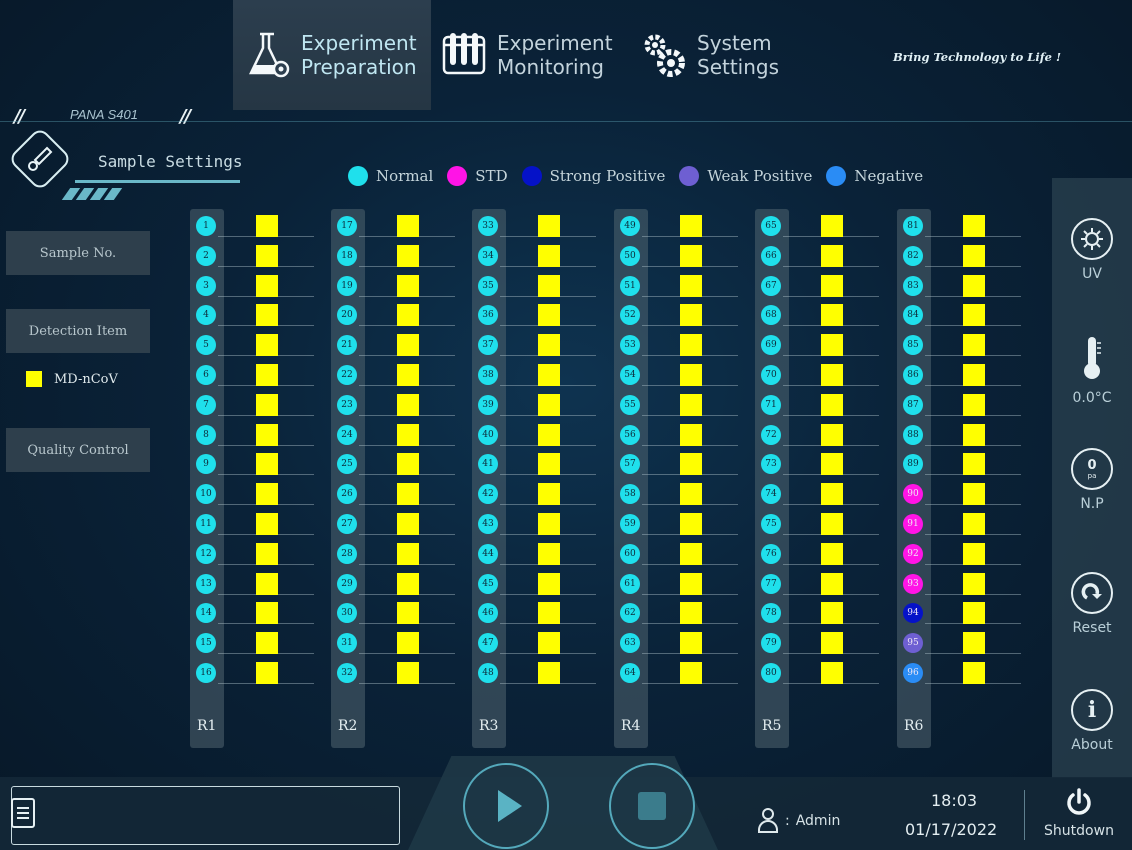  What do you see at coordinates (771, 673) in the screenshot?
I see `sample-slot: 80` at bounding box center [771, 673].